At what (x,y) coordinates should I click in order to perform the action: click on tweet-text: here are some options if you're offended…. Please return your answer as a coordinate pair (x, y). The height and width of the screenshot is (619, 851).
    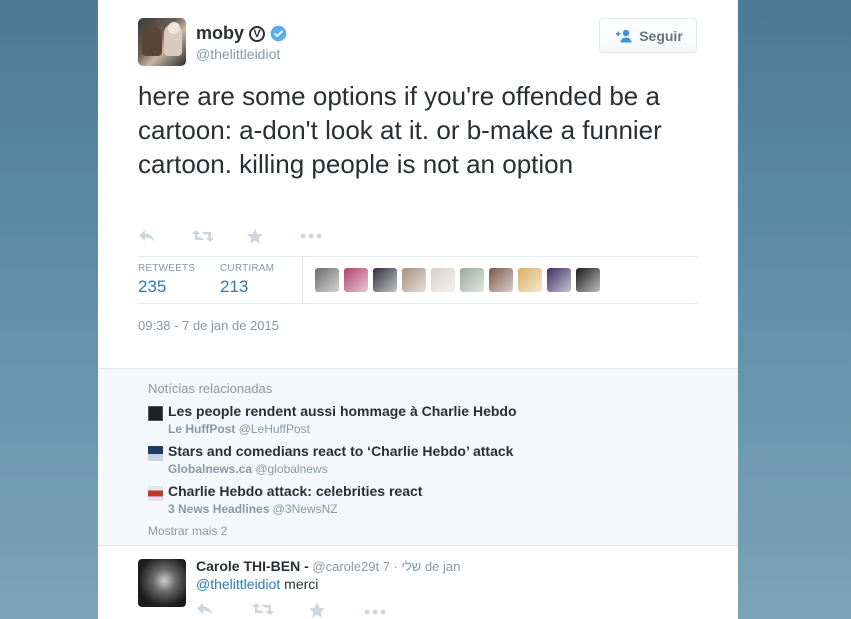
    Looking at the image, I should click on (400, 130).